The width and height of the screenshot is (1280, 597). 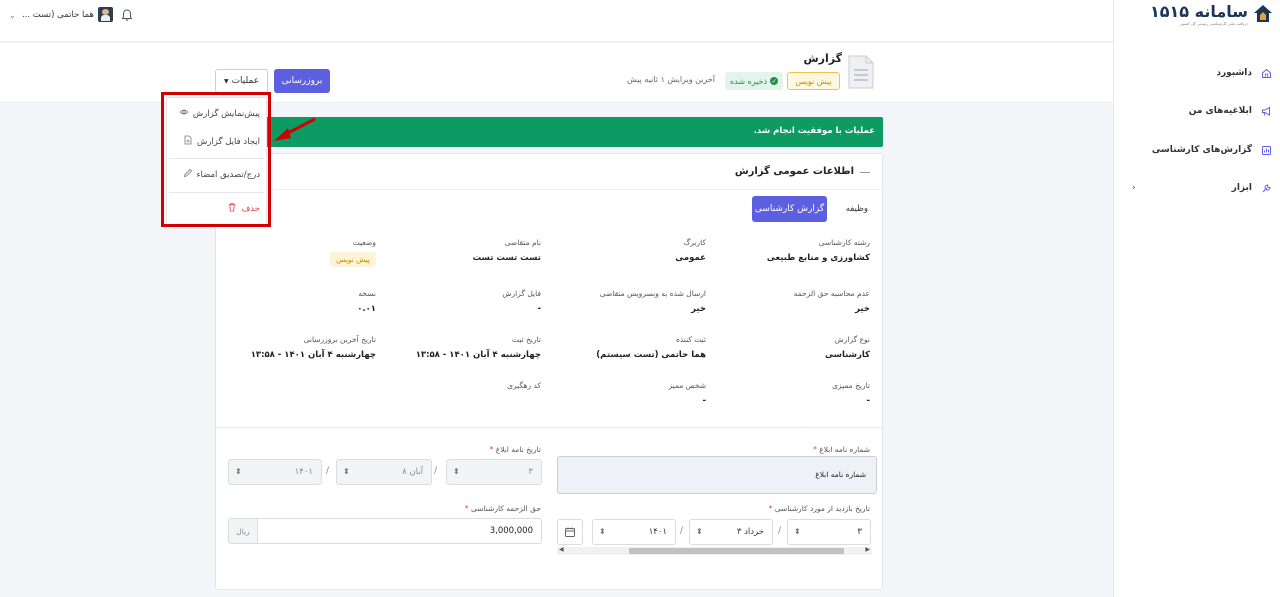 I want to click on logo-subtitle: دریافت ملی کارشناسی رسمی کل کشور, so click(x=1214, y=23).